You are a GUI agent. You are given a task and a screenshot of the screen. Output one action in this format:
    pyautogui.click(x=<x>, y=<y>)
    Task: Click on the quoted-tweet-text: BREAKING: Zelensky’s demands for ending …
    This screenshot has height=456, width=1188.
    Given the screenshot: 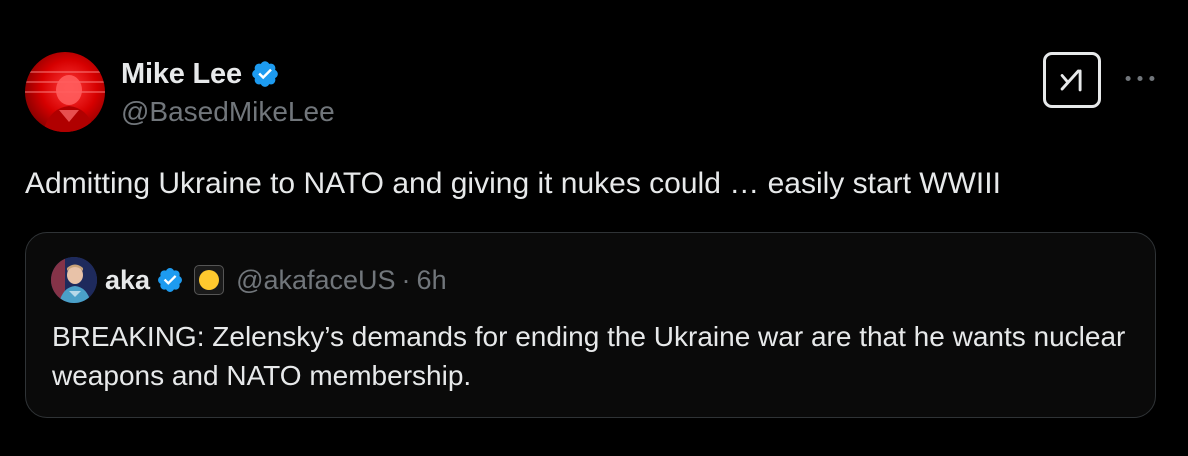 What is the action you would take?
    pyautogui.click(x=589, y=356)
    